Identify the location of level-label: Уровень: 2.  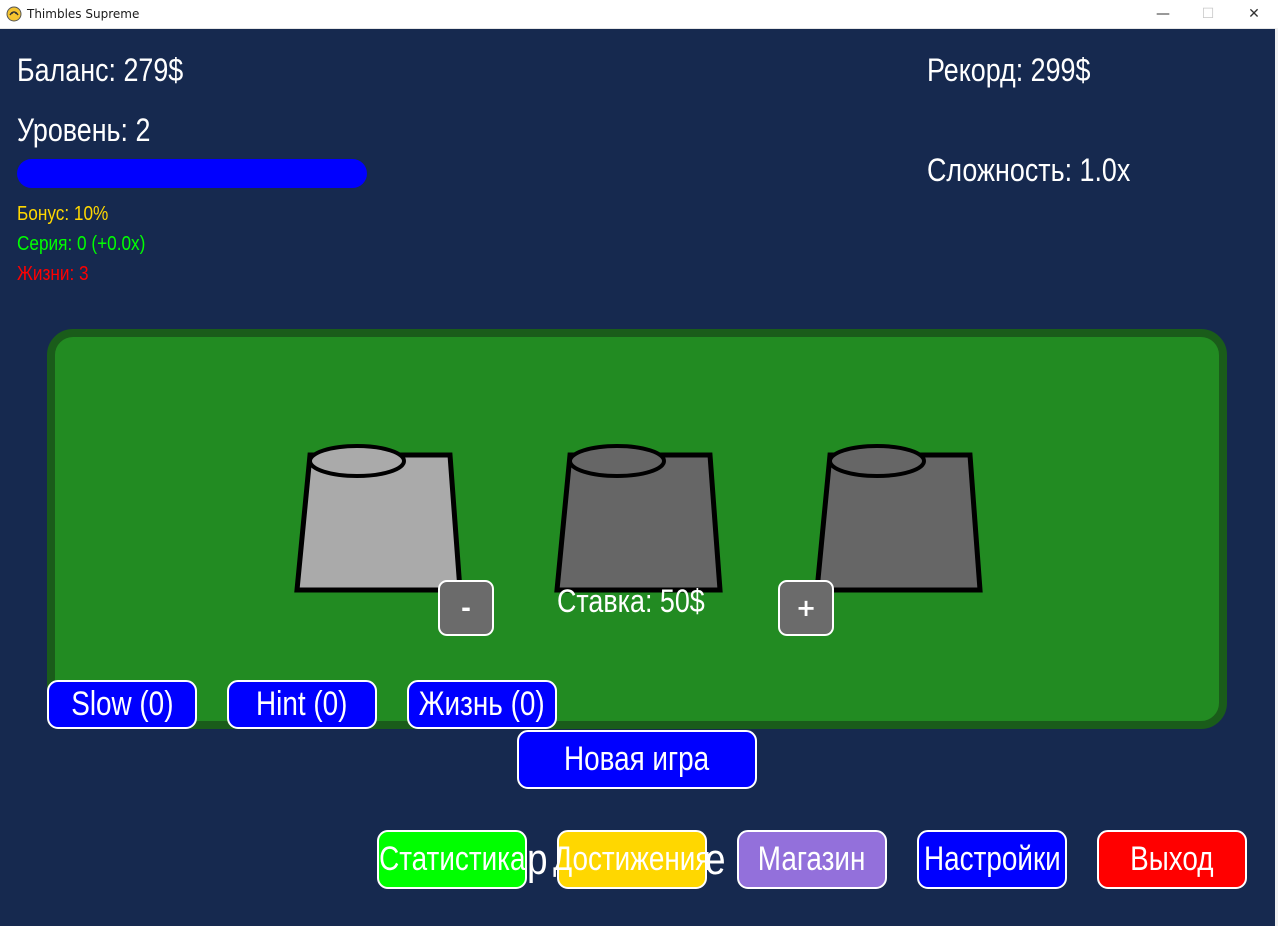
(84, 130).